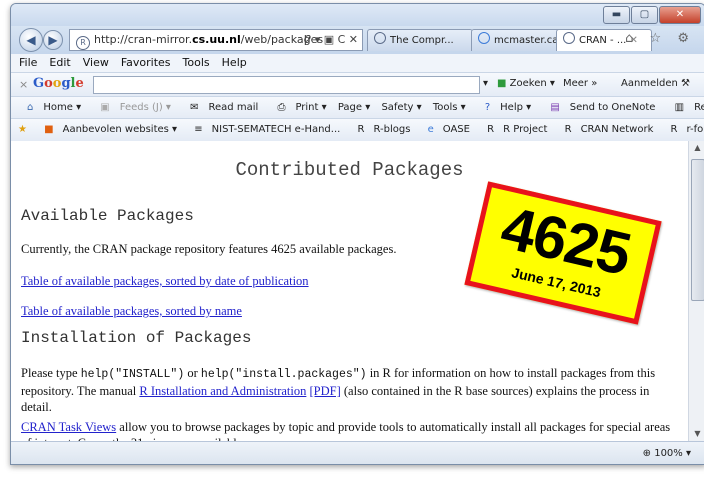 Image resolution: width=704 pixels, height=489 pixels. I want to click on page-menu: Page ▾, so click(354, 107).